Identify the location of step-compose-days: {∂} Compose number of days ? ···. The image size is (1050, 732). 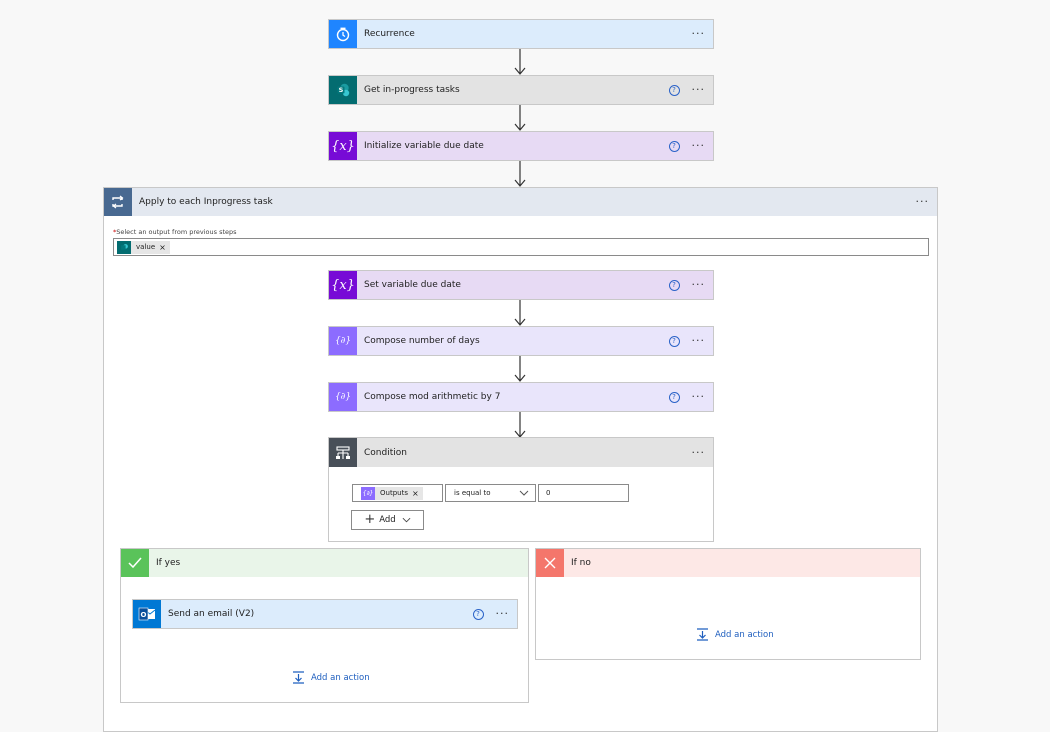
(521, 341).